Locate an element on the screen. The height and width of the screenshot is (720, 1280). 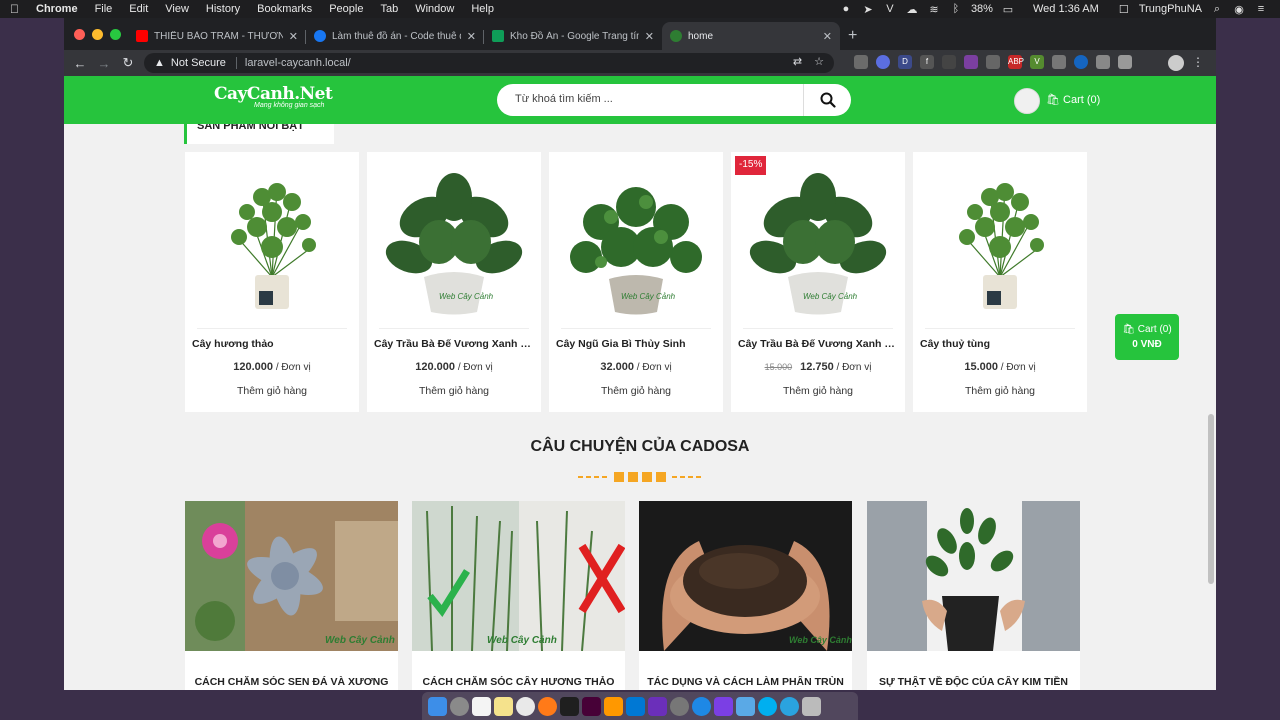
telegram-icon: ➤ is located at coordinates (868, 9).